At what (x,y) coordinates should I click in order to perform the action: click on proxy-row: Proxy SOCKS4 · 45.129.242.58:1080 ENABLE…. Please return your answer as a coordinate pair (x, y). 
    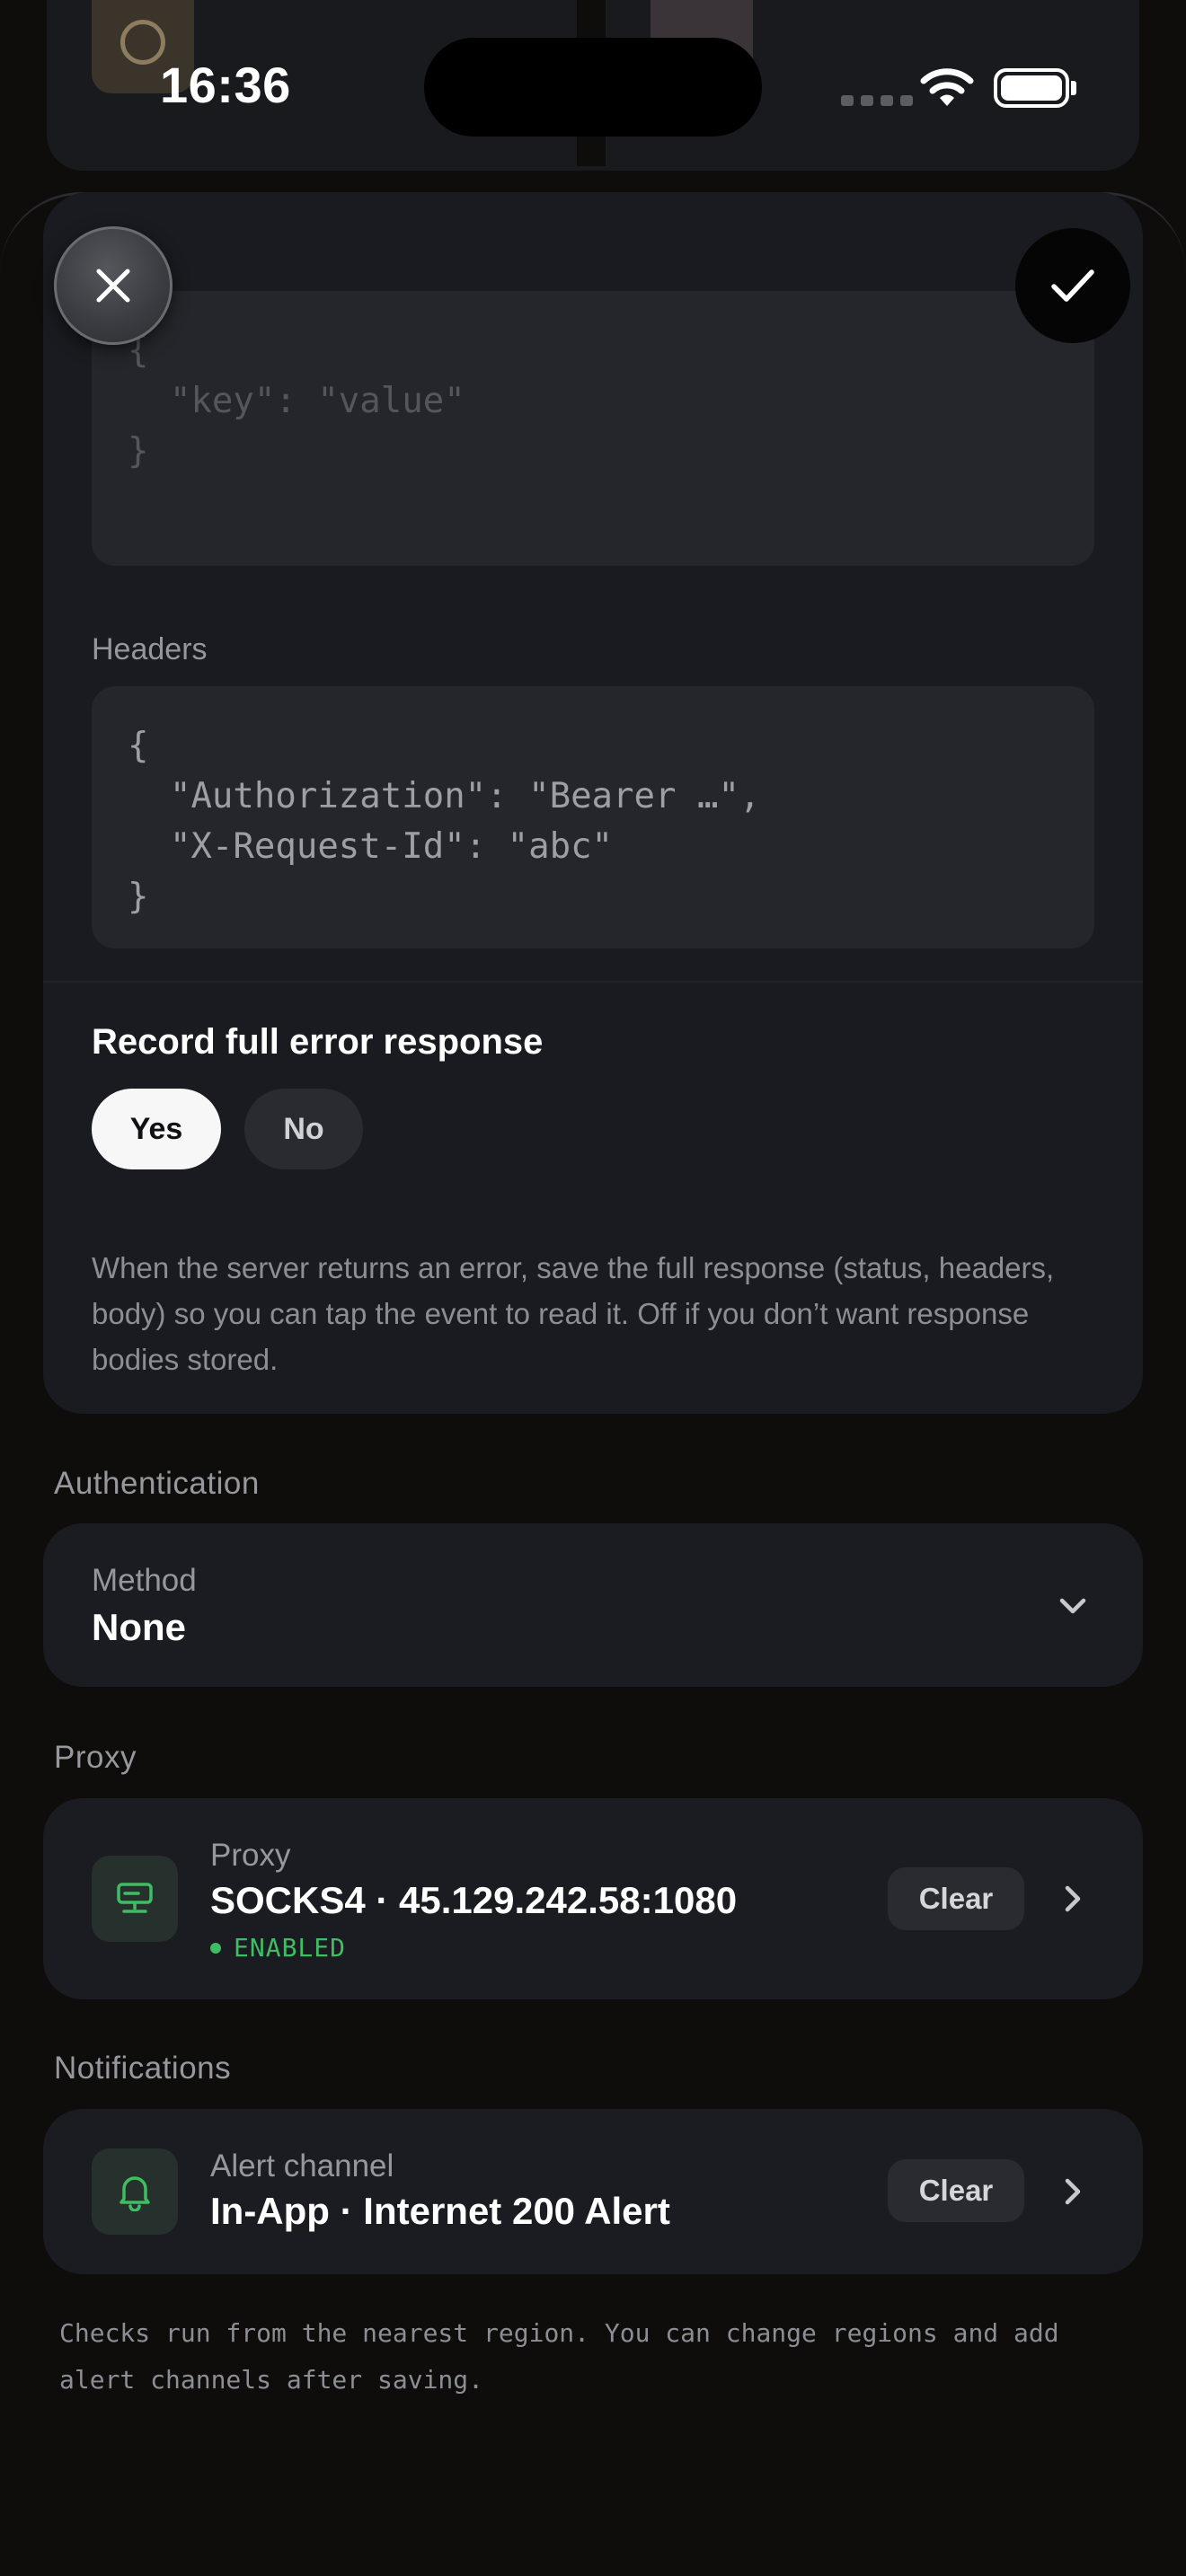
    Looking at the image, I should click on (593, 1898).